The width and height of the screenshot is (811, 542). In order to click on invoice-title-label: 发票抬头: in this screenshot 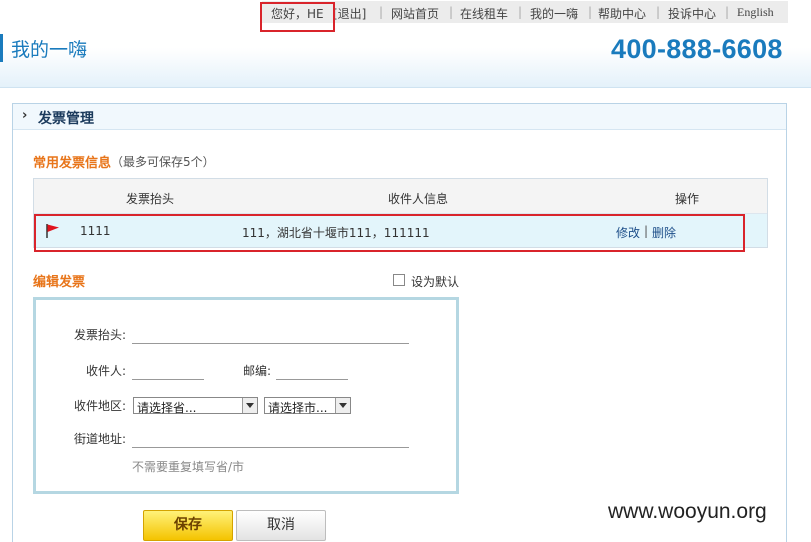, I will do `click(100, 335)`.